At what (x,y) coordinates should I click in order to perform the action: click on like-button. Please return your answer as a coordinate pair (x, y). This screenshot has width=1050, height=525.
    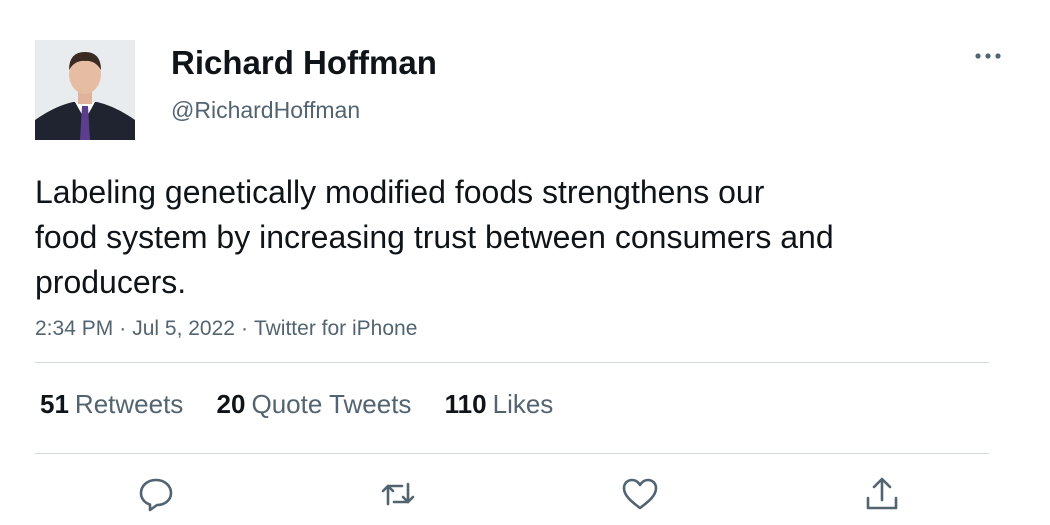
    Looking at the image, I should click on (640, 494).